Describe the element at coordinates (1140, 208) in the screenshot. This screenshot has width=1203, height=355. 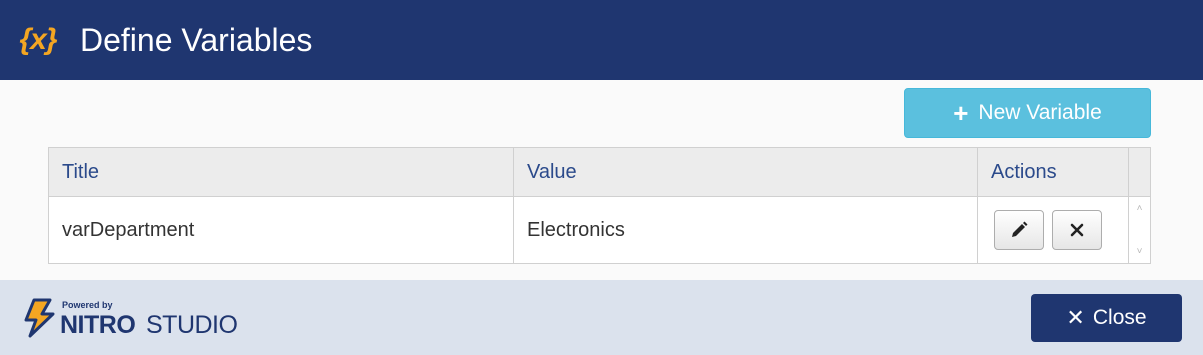
I see `scroll-up-icon: ˄` at that location.